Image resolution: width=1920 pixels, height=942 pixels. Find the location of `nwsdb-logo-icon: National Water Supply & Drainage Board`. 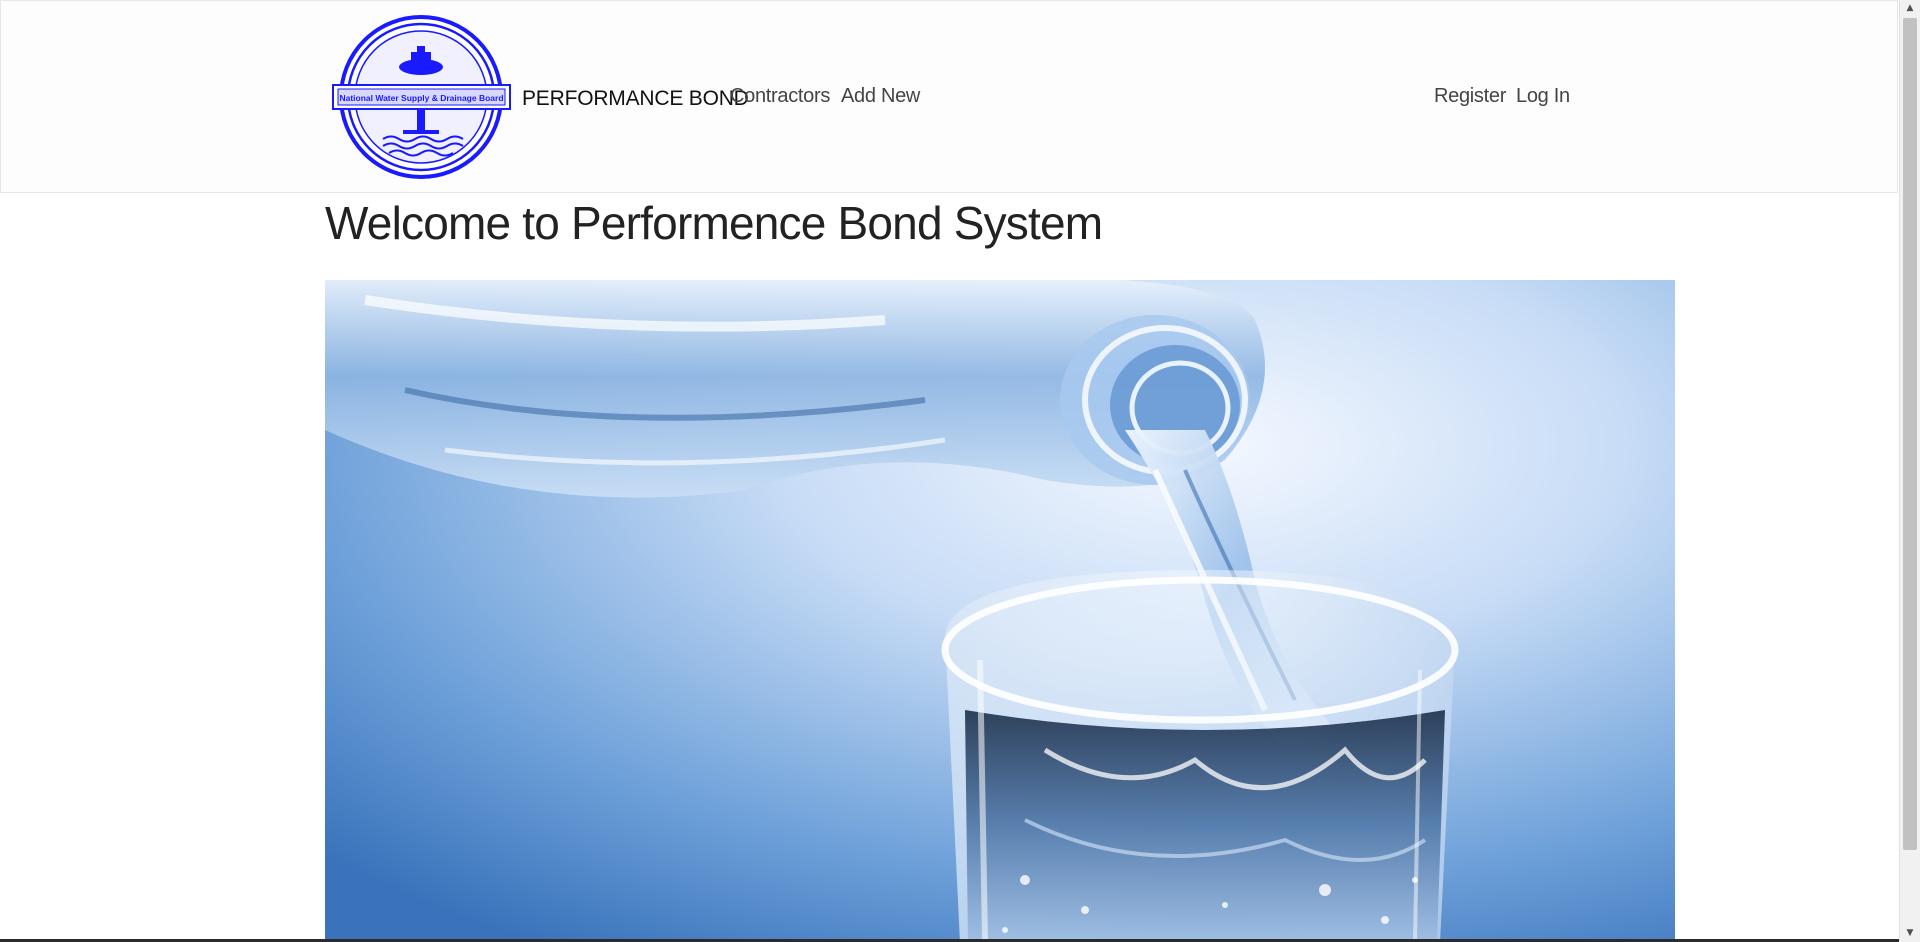

nwsdb-logo-icon: National Water Supply & Drainage Board is located at coordinates (421, 97).